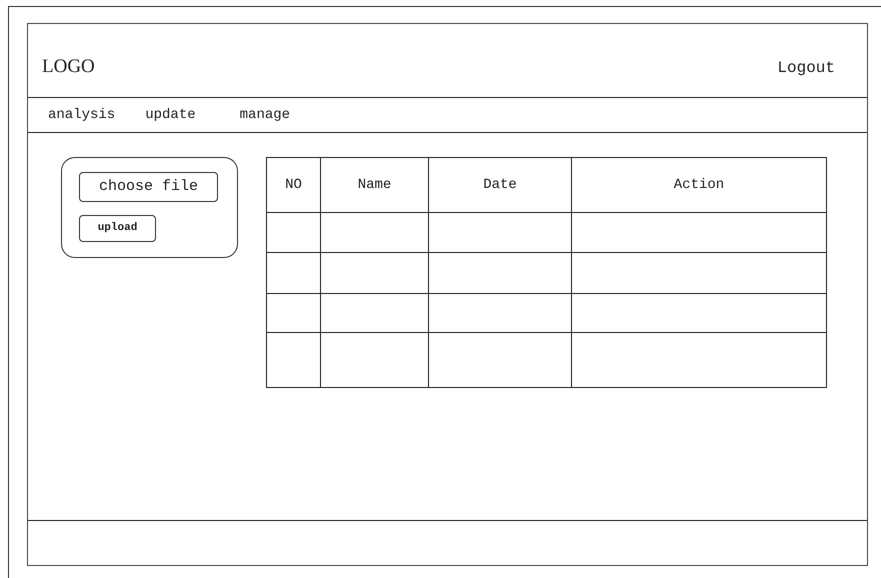  What do you see at coordinates (294, 185) in the screenshot?
I see `column-header: NO` at bounding box center [294, 185].